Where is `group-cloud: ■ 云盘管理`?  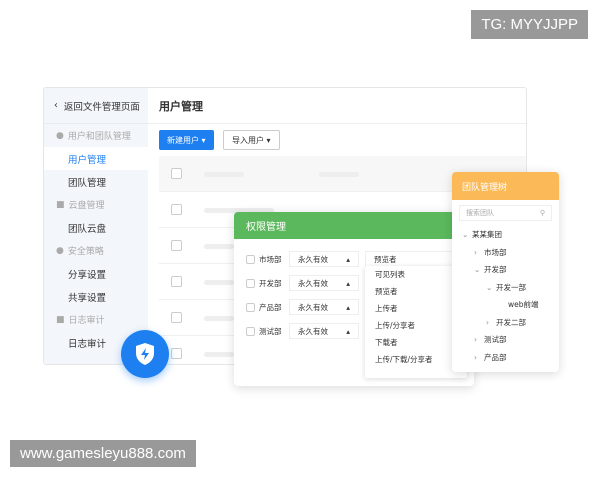 group-cloud: ■ 云盘管理 is located at coordinates (96, 204).